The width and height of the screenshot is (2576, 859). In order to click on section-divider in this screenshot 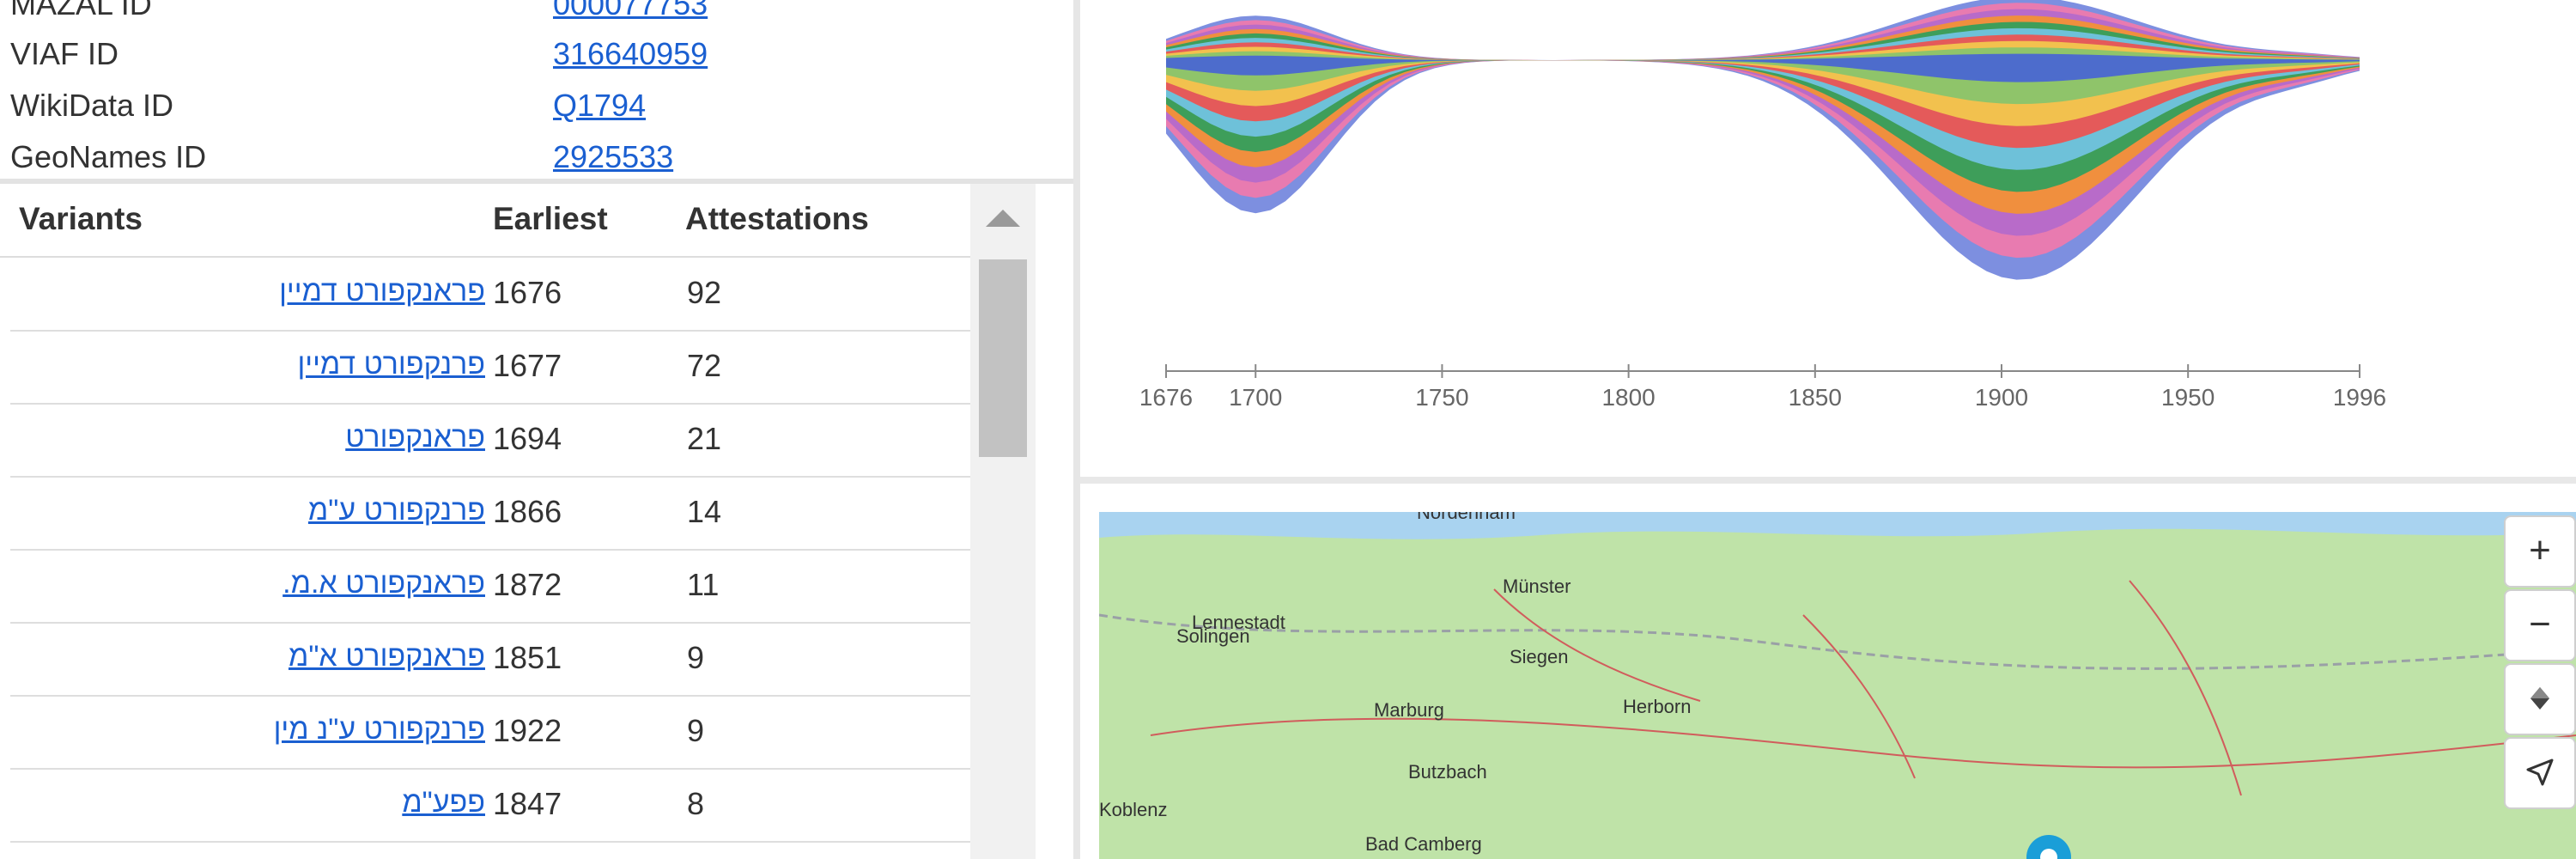, I will do `click(1828, 480)`.